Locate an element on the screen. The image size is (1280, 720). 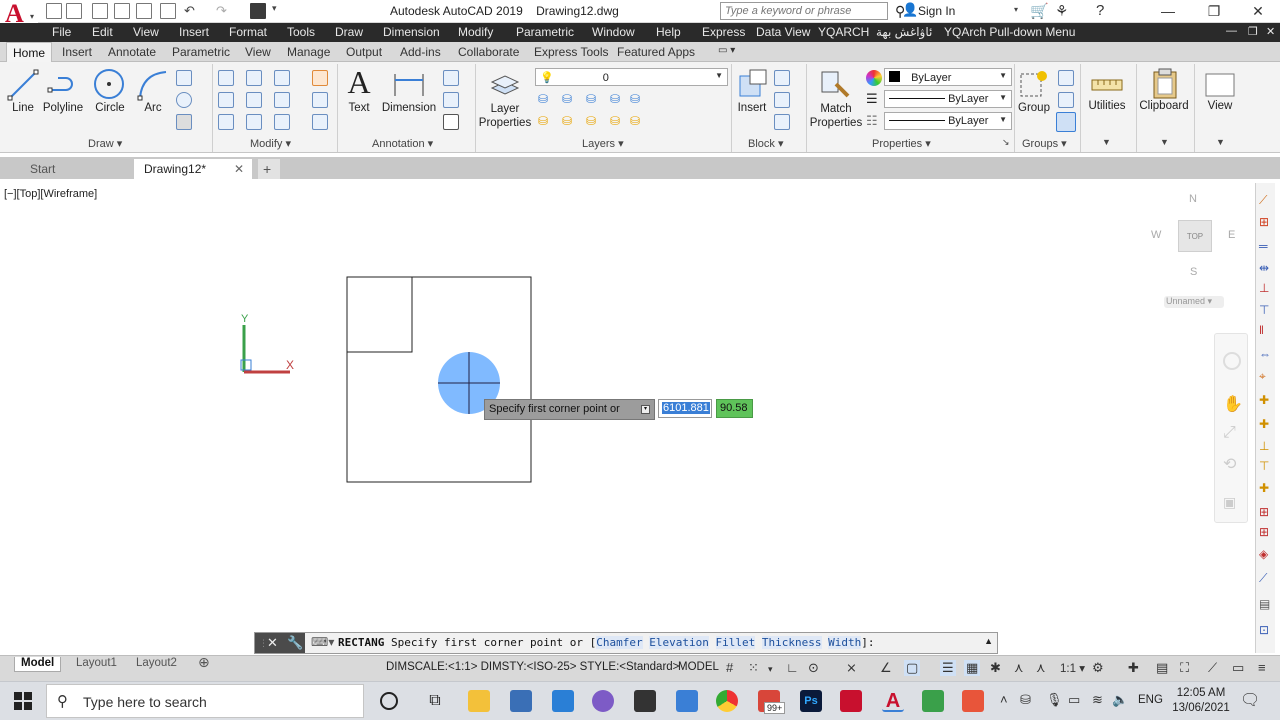
windows-start-icon is located at coordinates (23, 701).